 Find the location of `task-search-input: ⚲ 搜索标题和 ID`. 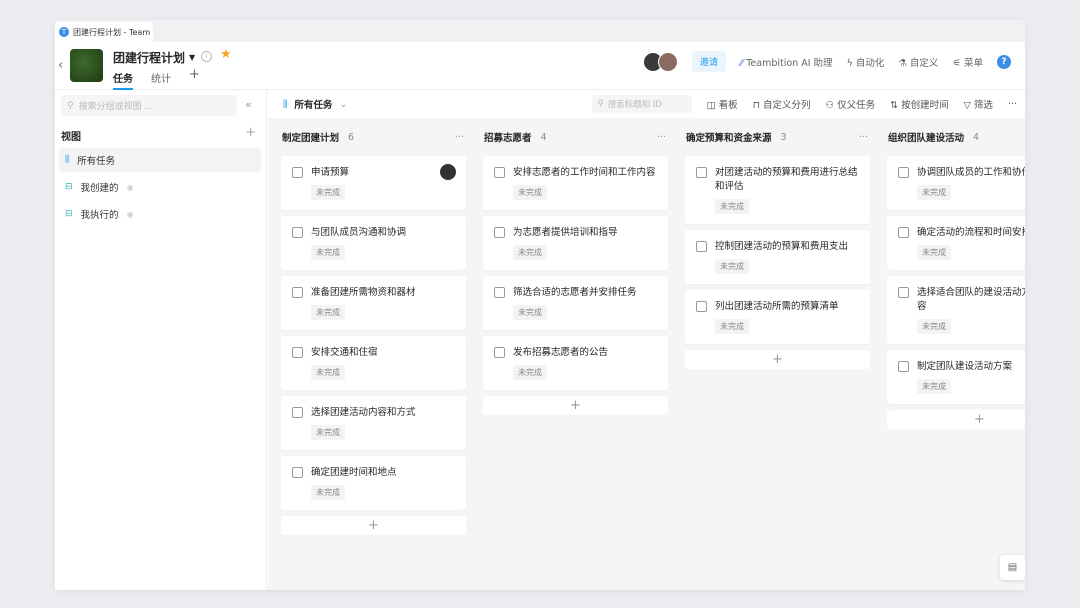

task-search-input: ⚲ 搜索标题和 ID is located at coordinates (641, 104).